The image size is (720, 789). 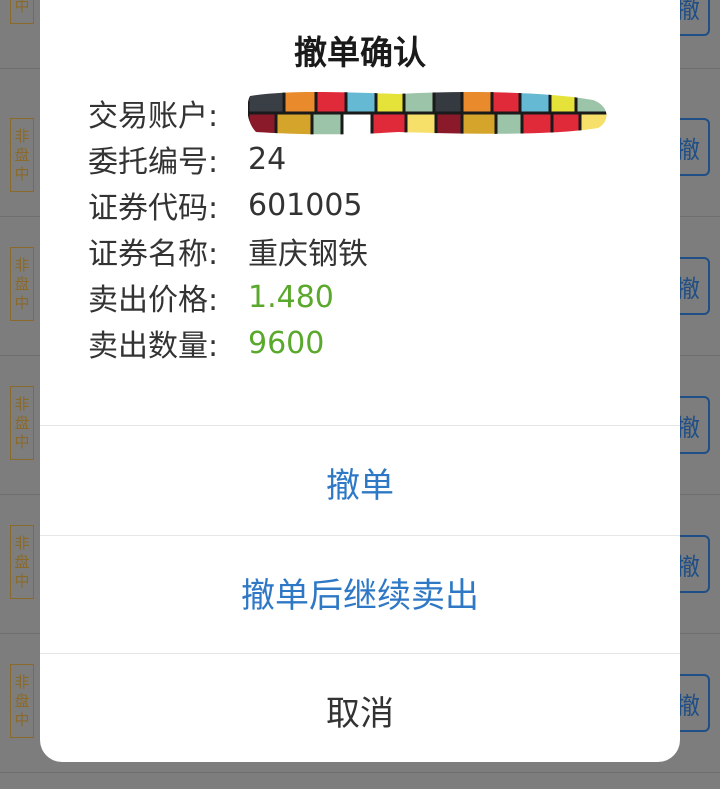 I want to click on field-account: 交易账户:, so click(x=348, y=113).